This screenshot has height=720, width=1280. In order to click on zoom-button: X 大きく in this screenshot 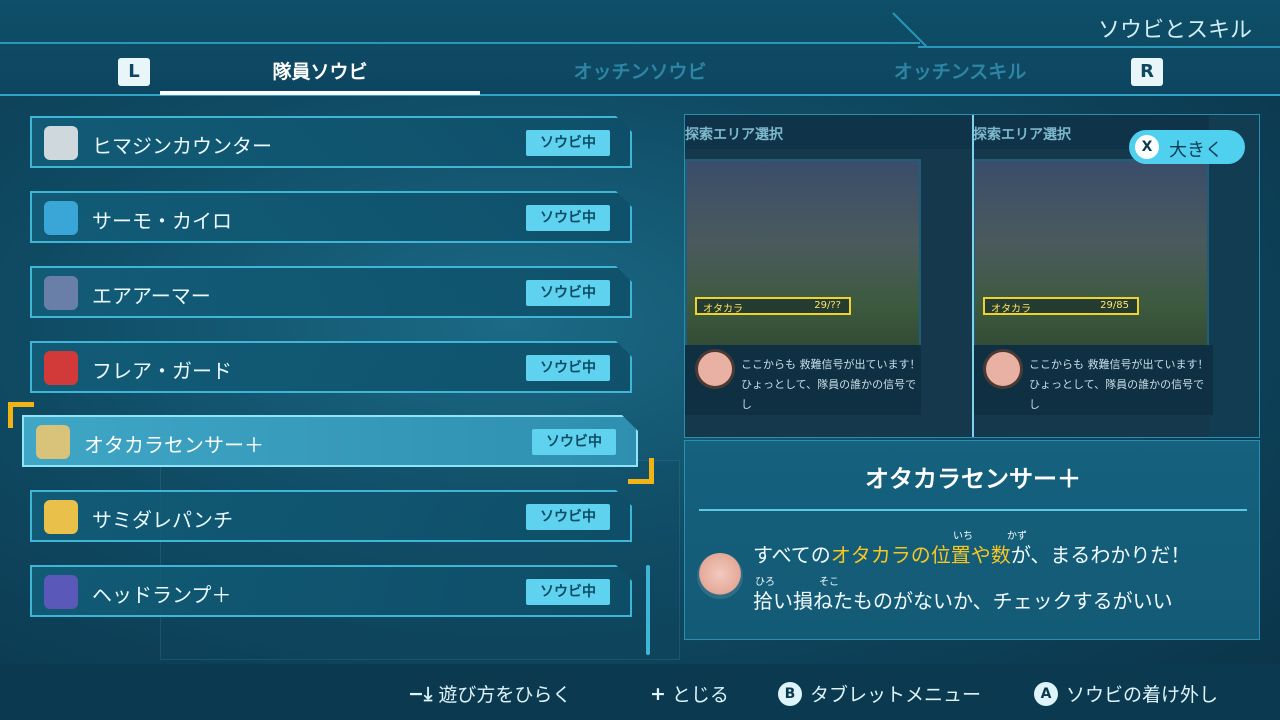, I will do `click(1187, 147)`.